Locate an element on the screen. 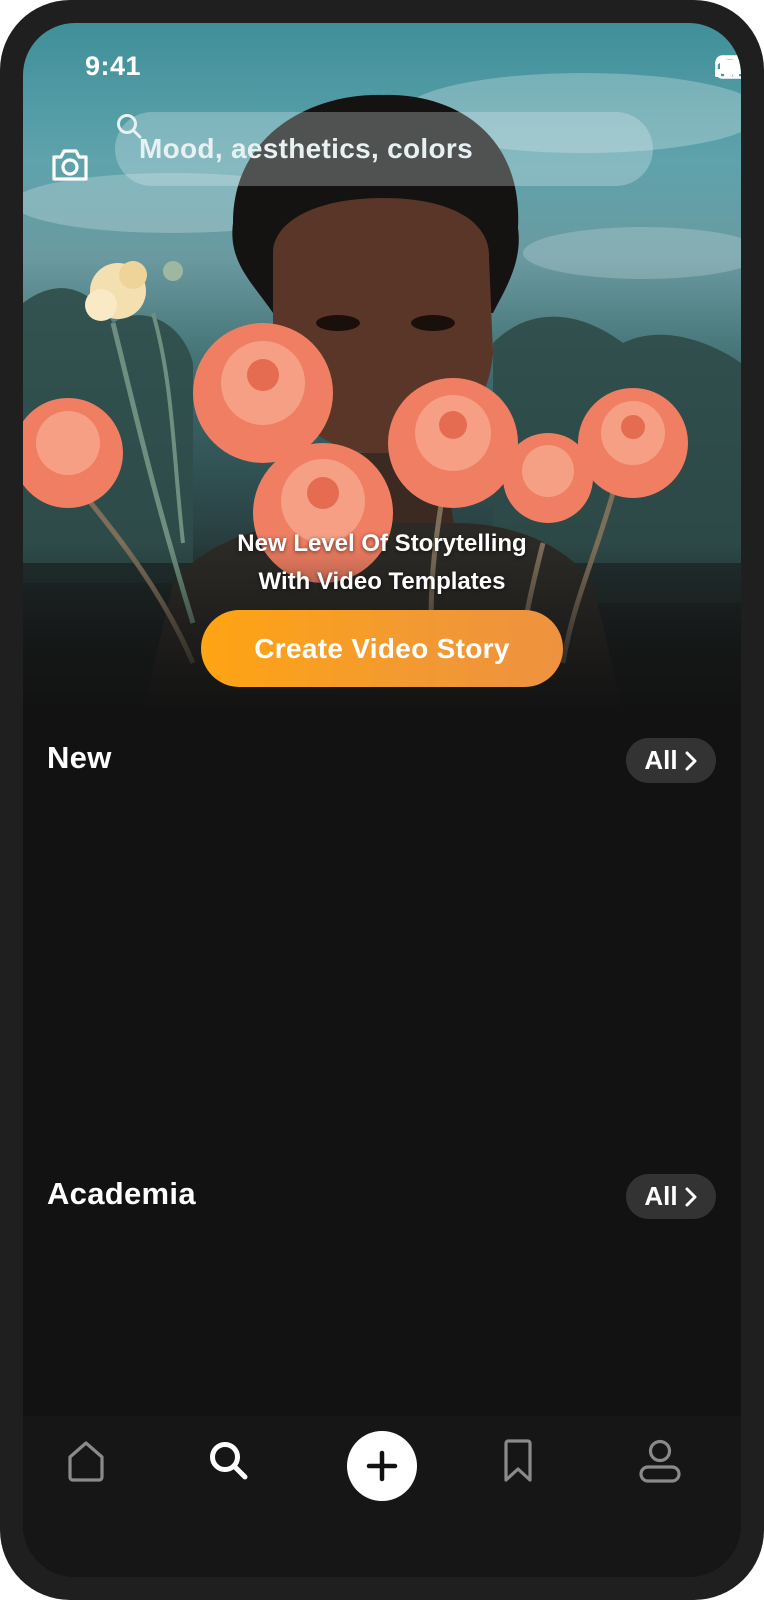  new-see-all-button: All is located at coordinates (671, 760).